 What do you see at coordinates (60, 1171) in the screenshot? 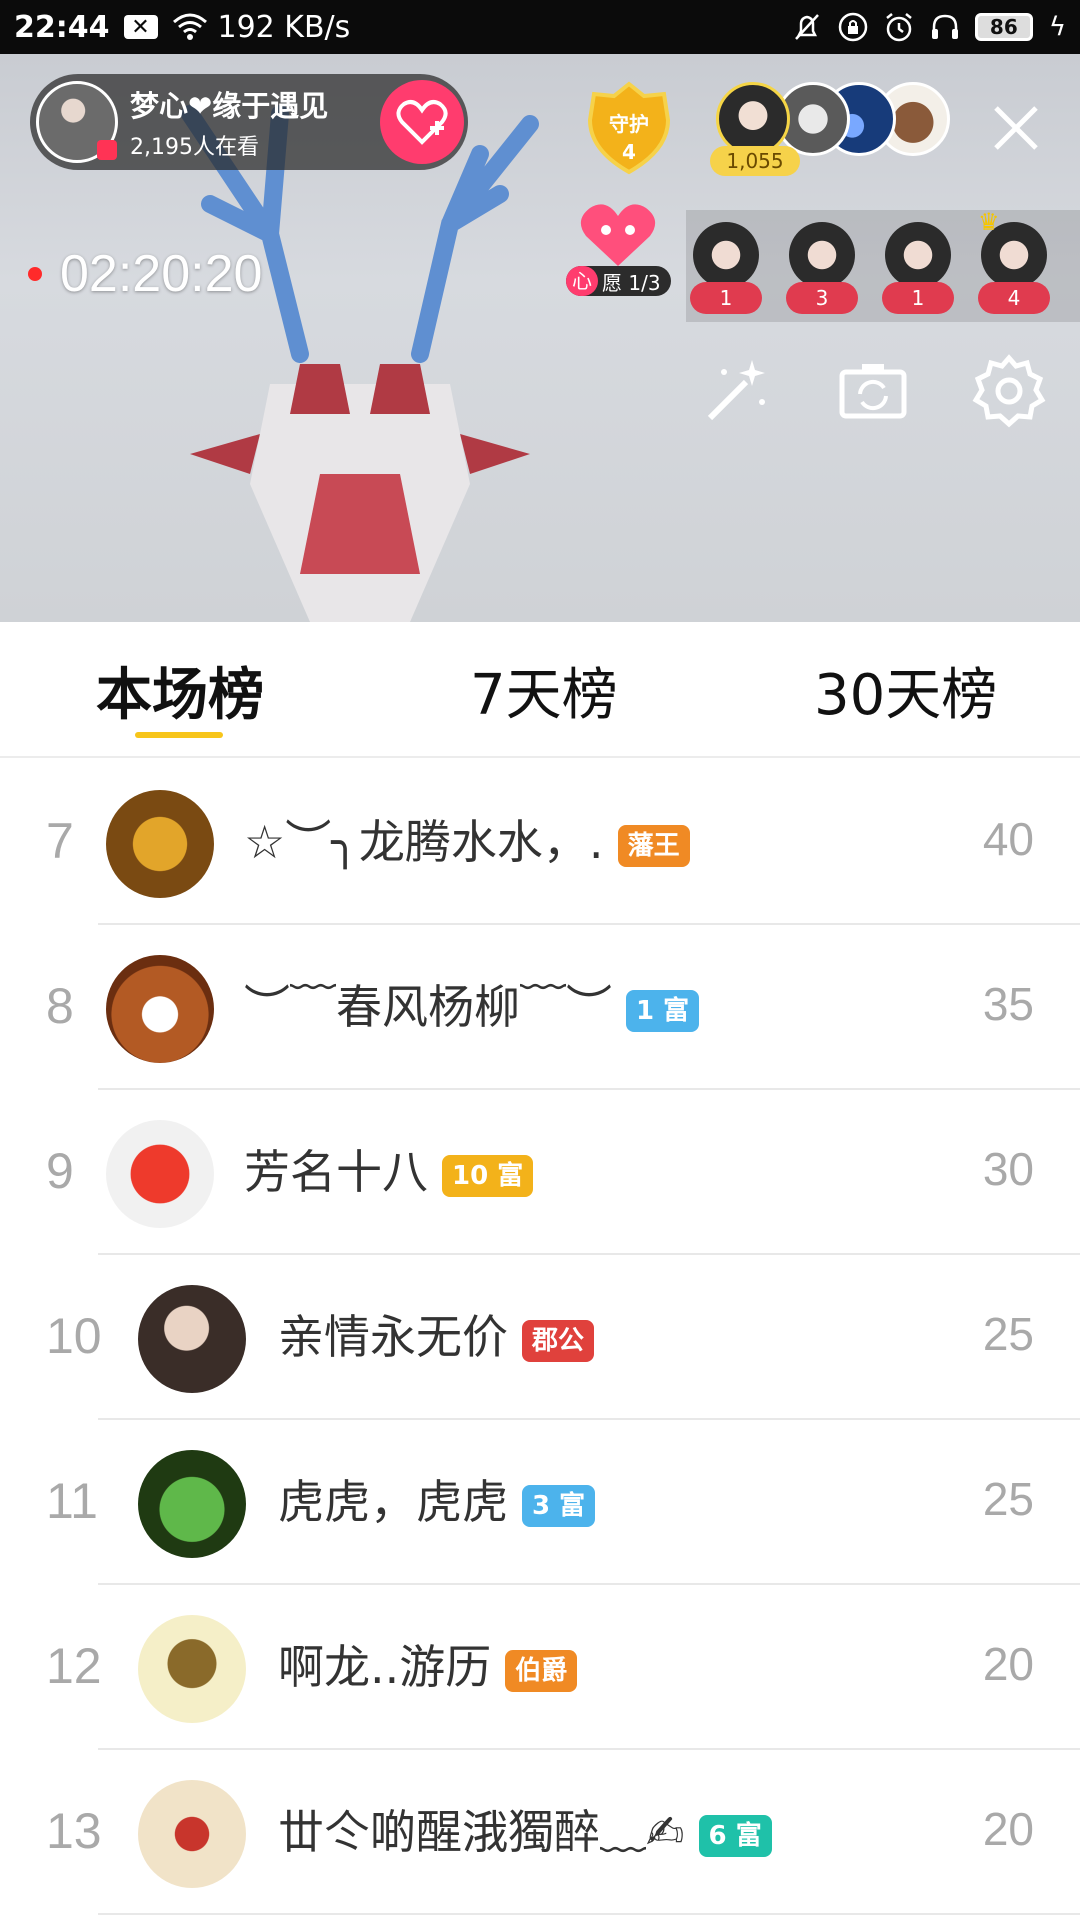
I see `rank-number: 9` at bounding box center [60, 1171].